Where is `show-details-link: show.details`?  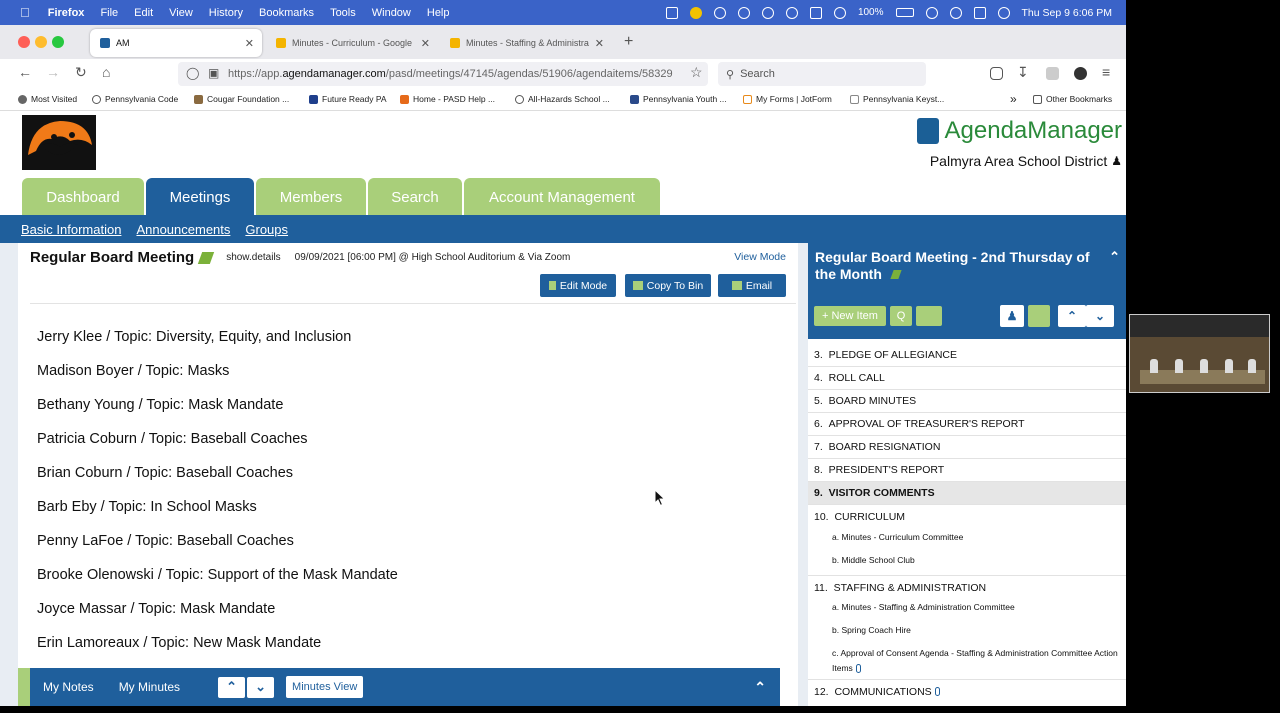
show-details-link: show.details is located at coordinates (253, 257).